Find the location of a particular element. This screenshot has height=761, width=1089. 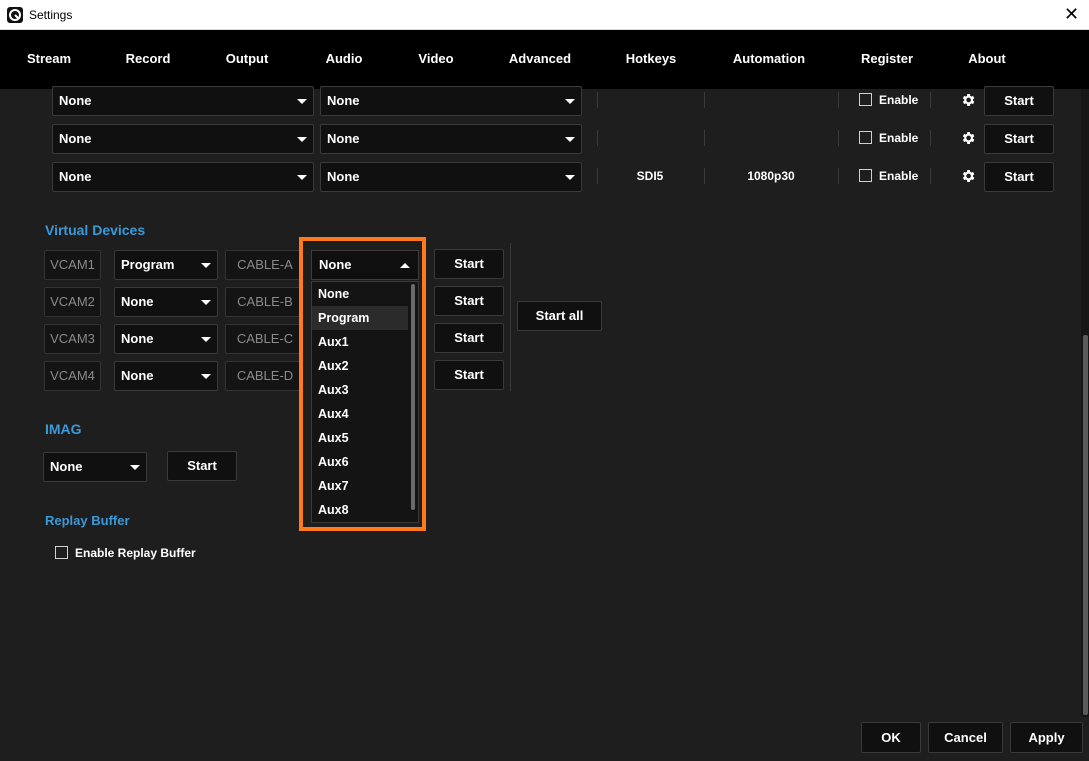

vcam-source-select: Program is located at coordinates (166, 265).